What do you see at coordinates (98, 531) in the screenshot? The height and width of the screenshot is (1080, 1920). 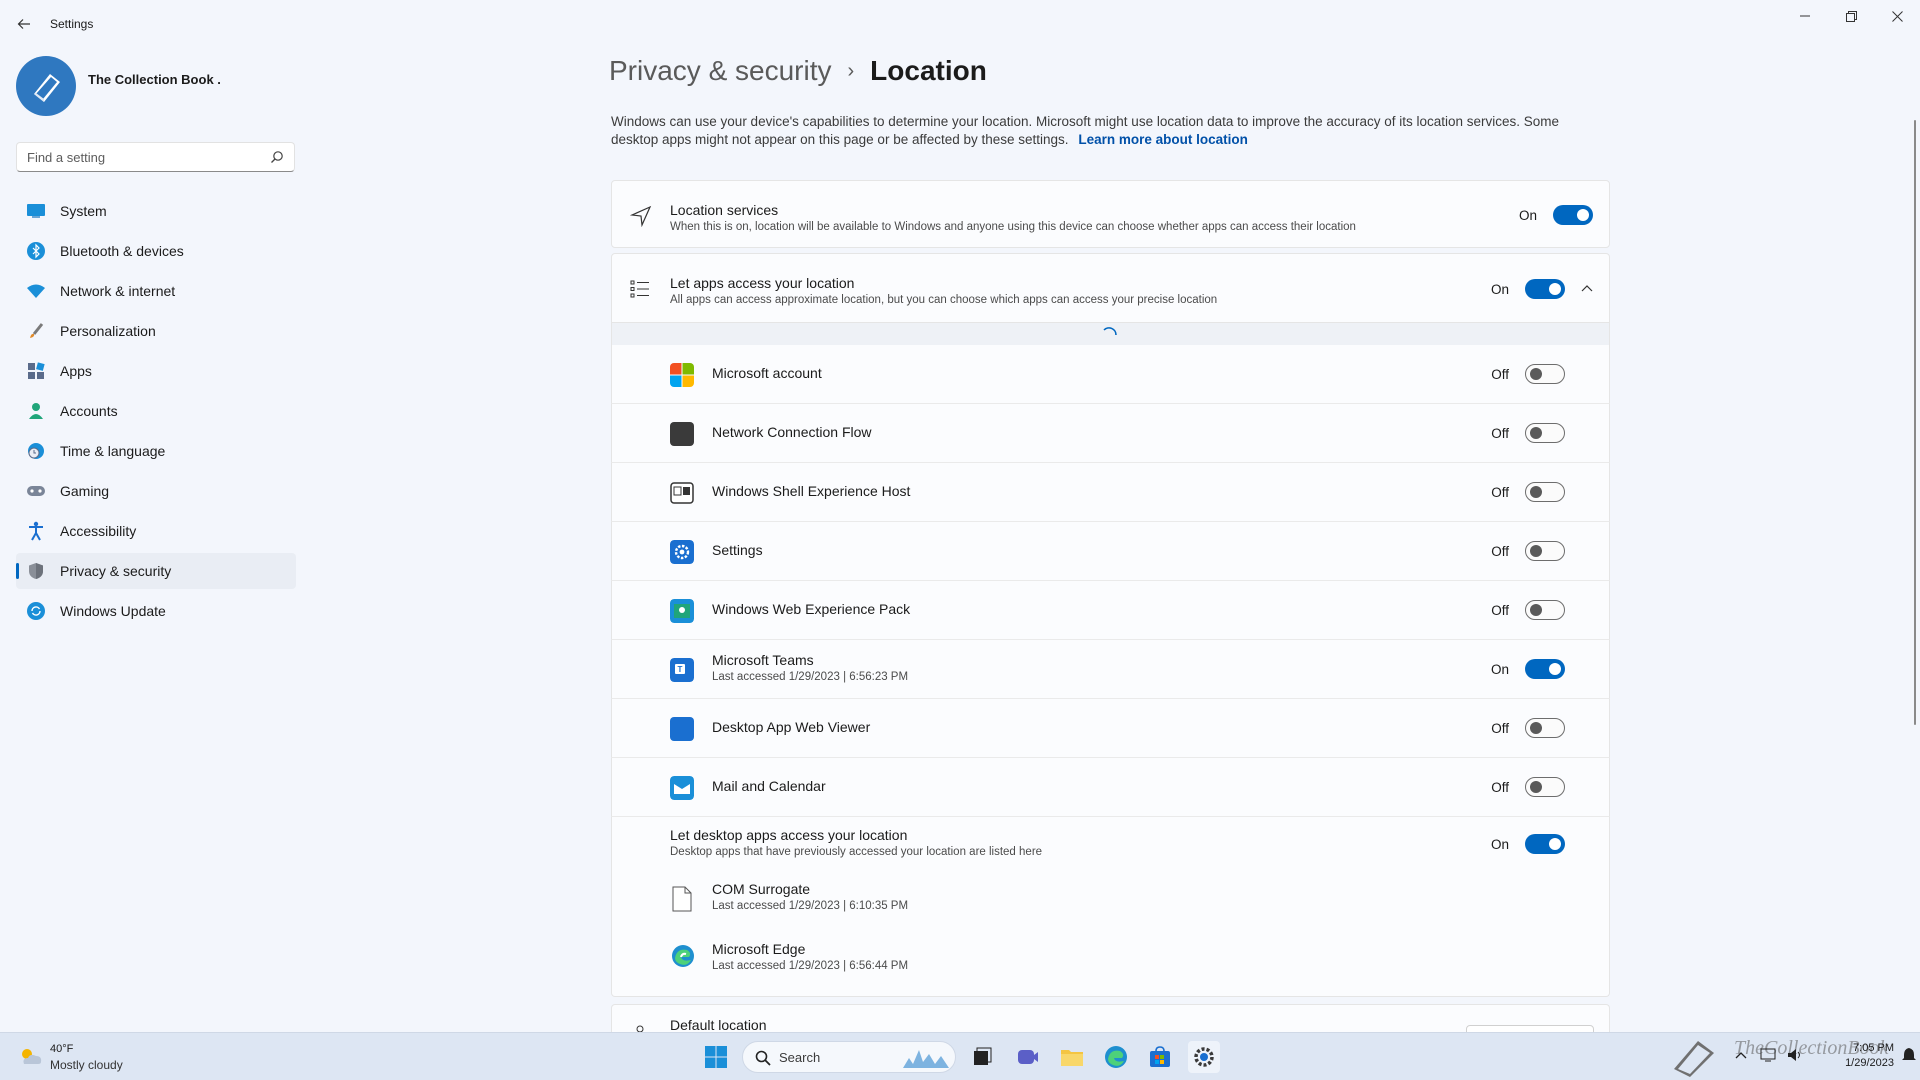 I see `sidebar-item-label: Accessibility` at bounding box center [98, 531].